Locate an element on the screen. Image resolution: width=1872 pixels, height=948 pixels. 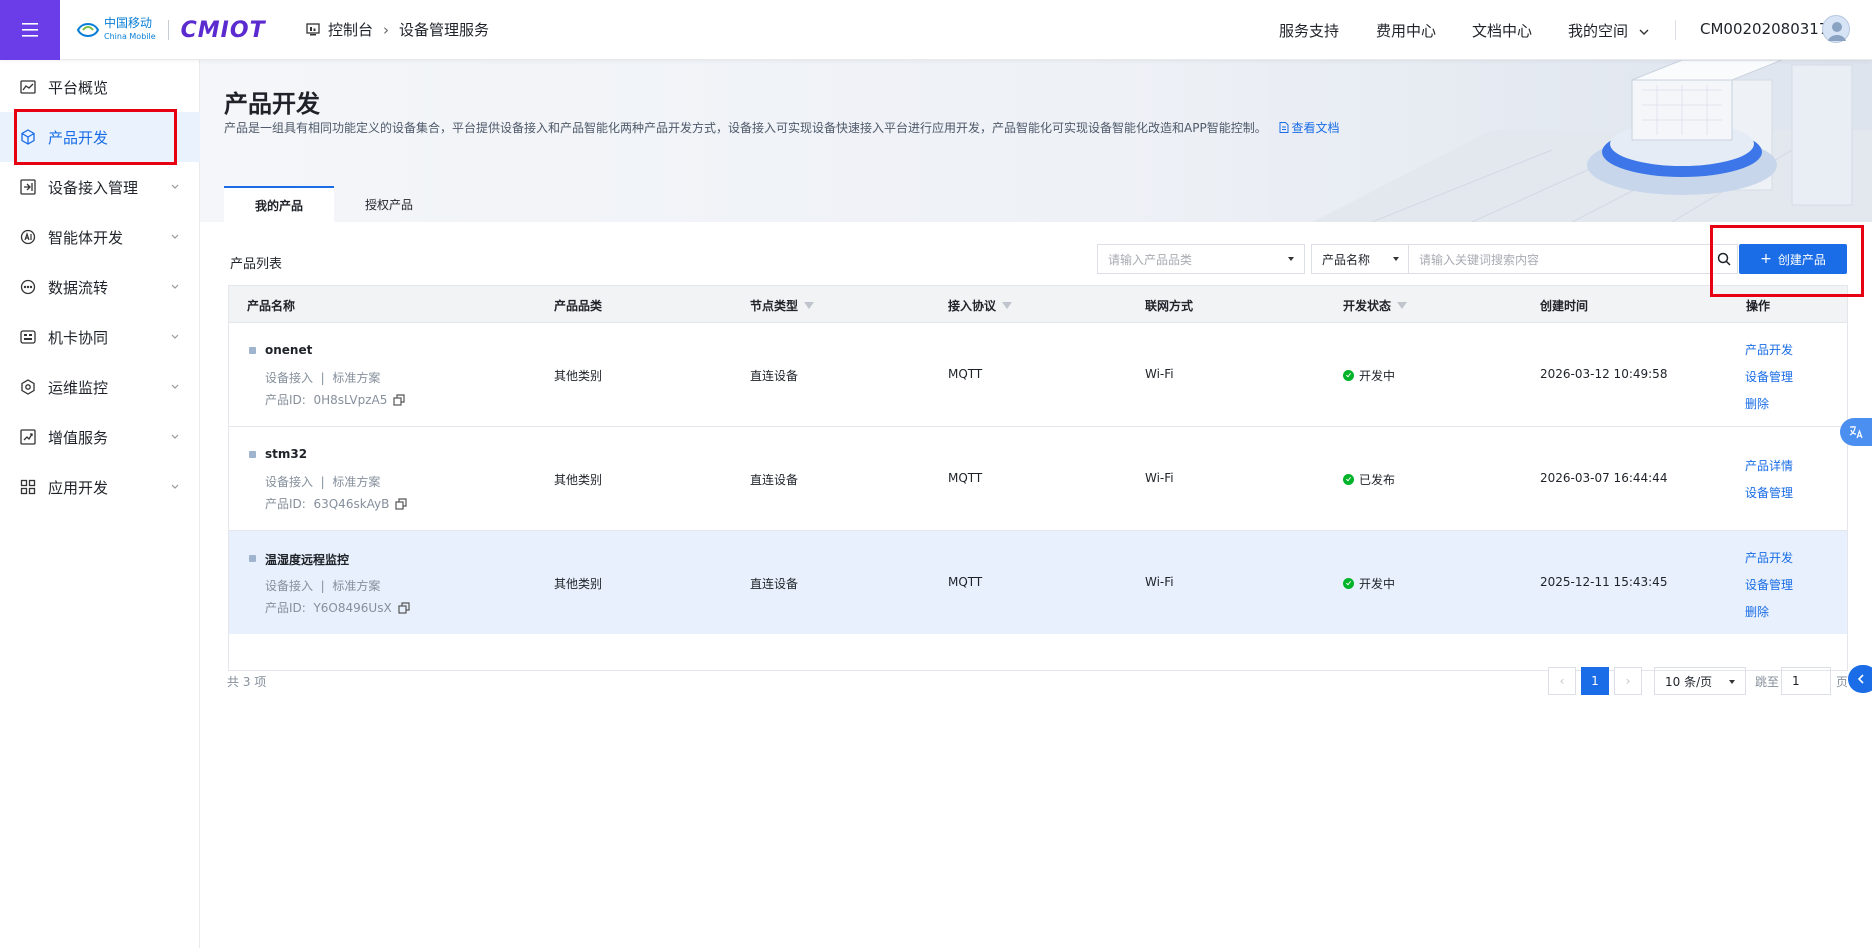
sidebar-item-ops-monitor: 运维监控 is located at coordinates (100, 387).